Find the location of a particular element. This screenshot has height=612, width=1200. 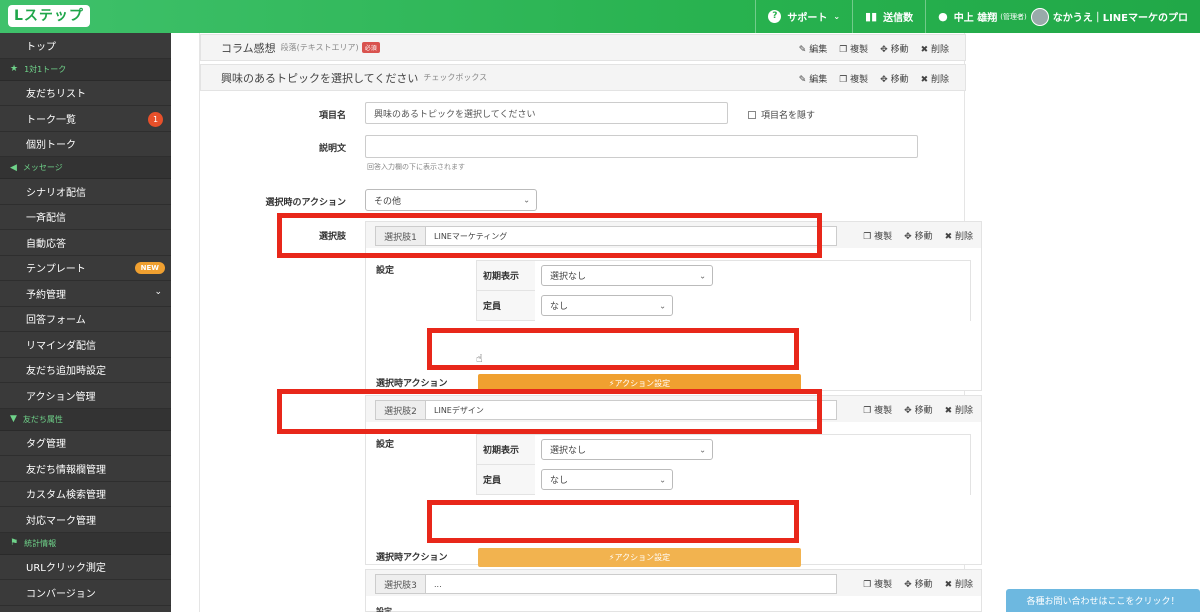

sidebar-item-action-mgmt: アクション管理 is located at coordinates (85, 396).